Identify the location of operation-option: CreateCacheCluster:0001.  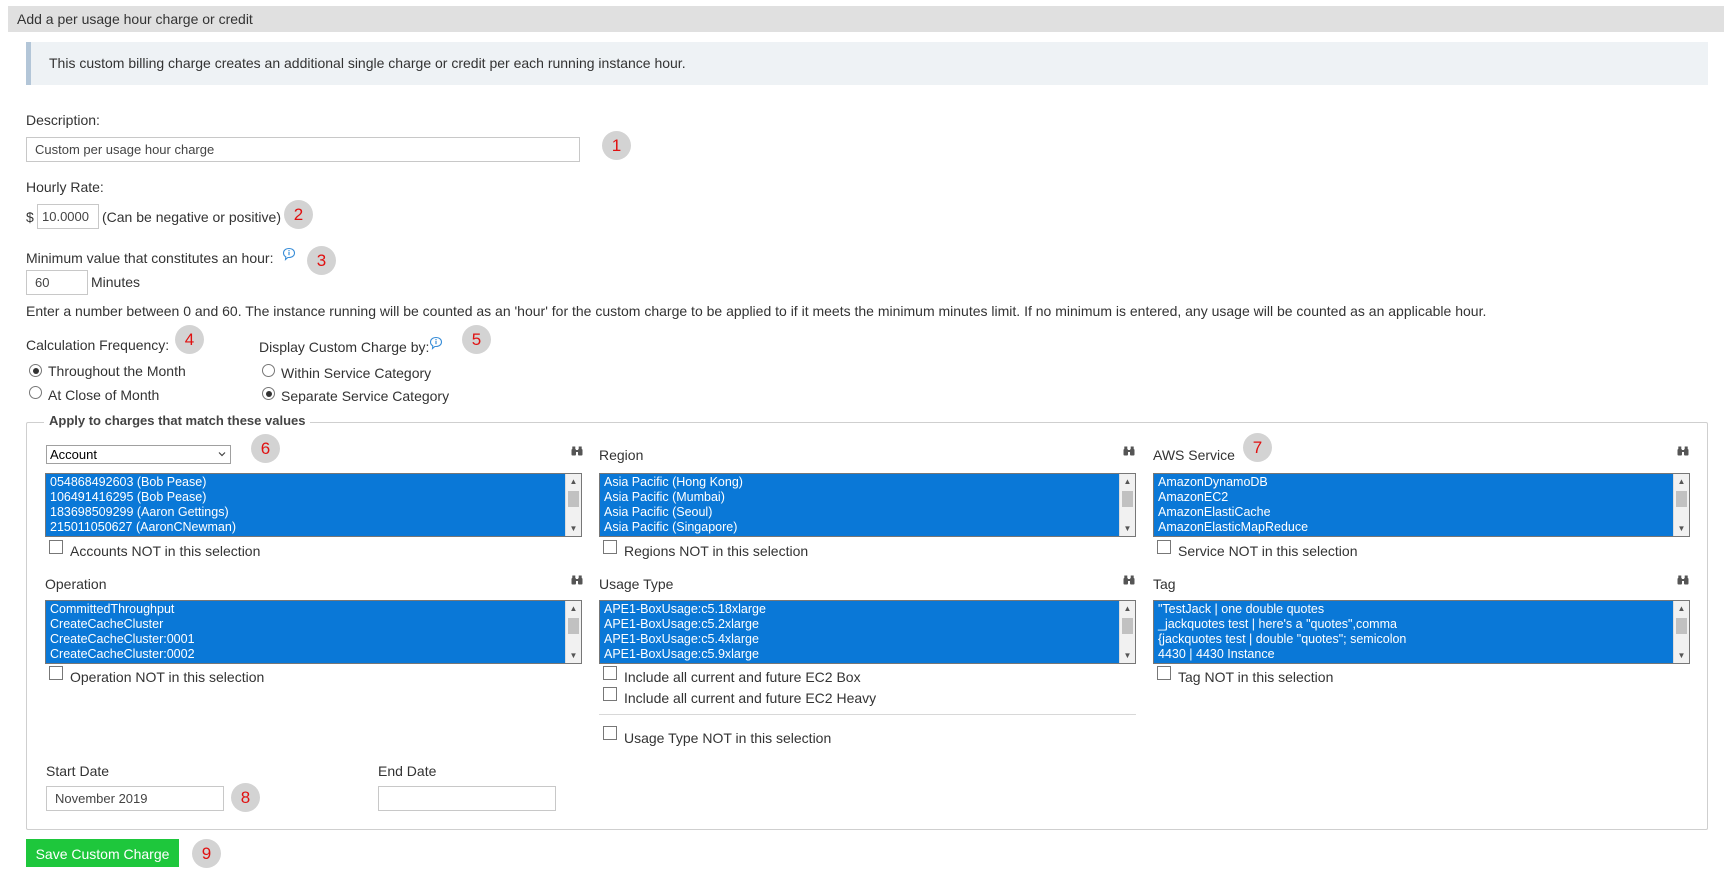
(305, 639).